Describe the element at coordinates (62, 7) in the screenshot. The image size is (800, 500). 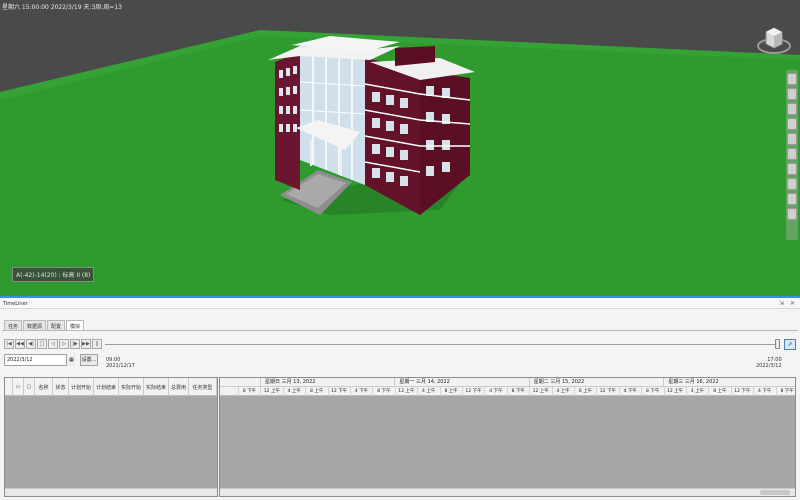
I see `status-text: 星期六 15:00:00 2022/3/19 天:3周:周=13` at that location.